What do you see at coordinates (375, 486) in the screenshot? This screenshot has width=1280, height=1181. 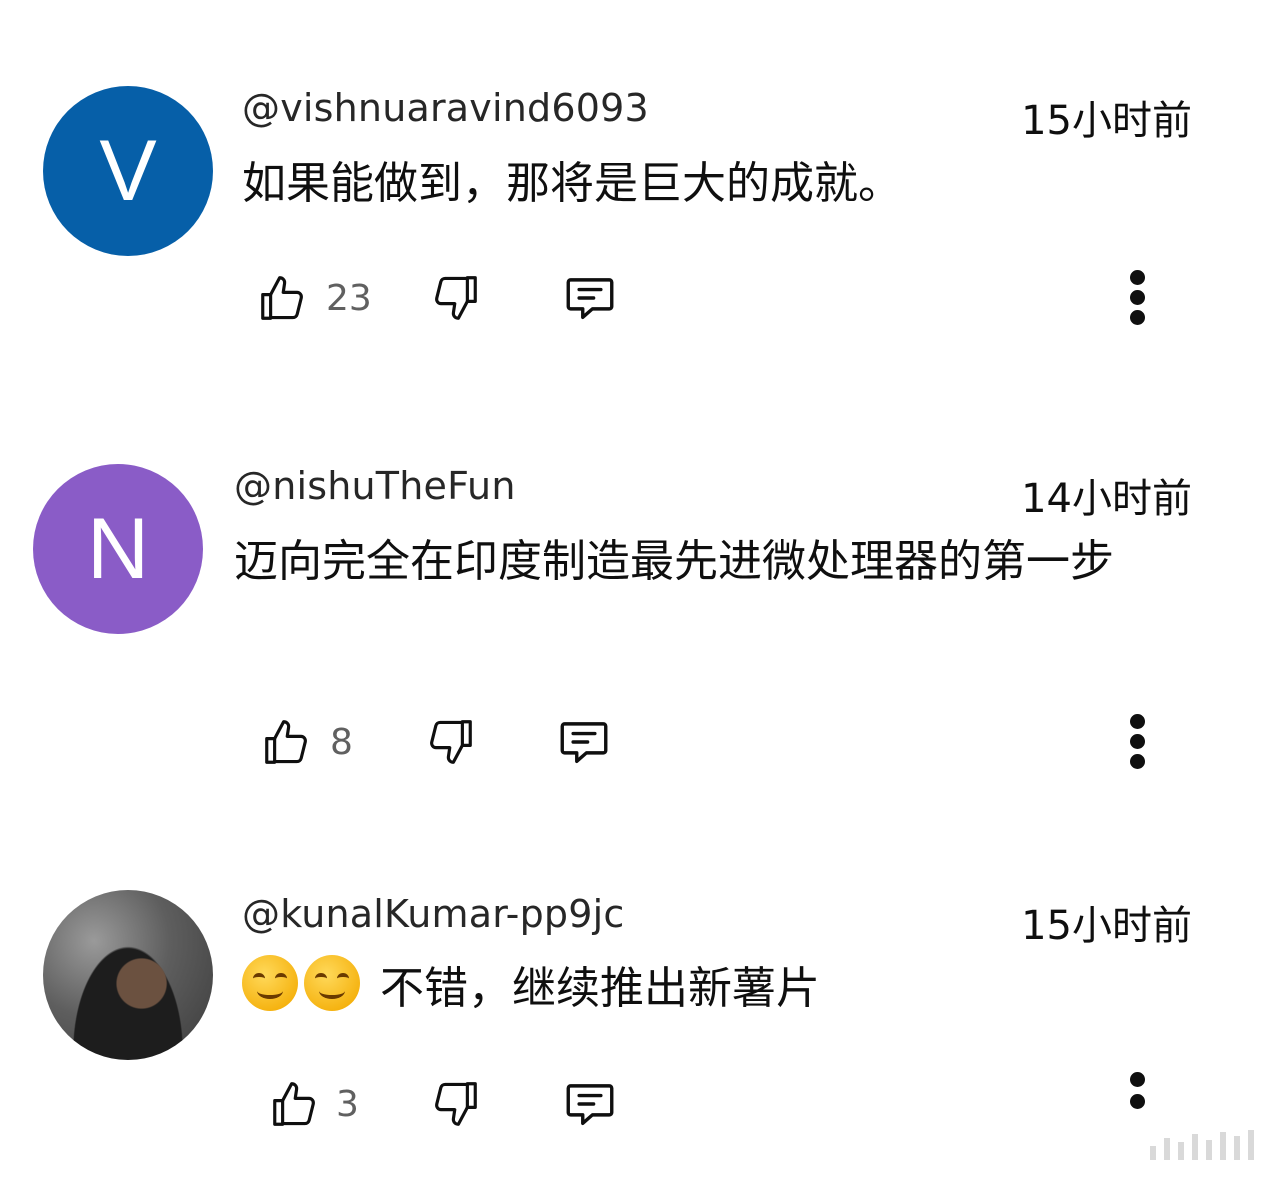 I see `comment-author: @nishuTheFun` at bounding box center [375, 486].